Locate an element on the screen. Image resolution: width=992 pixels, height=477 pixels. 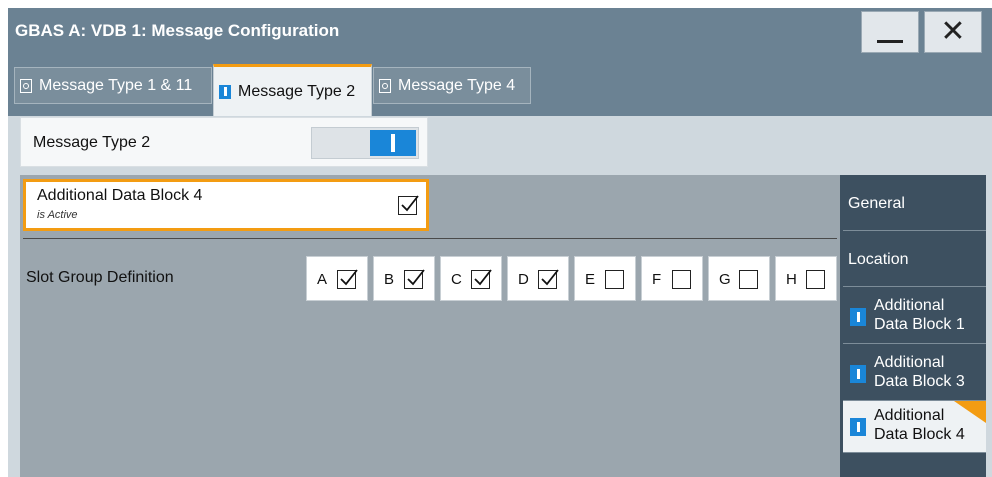
slot-g: G is located at coordinates (739, 278).